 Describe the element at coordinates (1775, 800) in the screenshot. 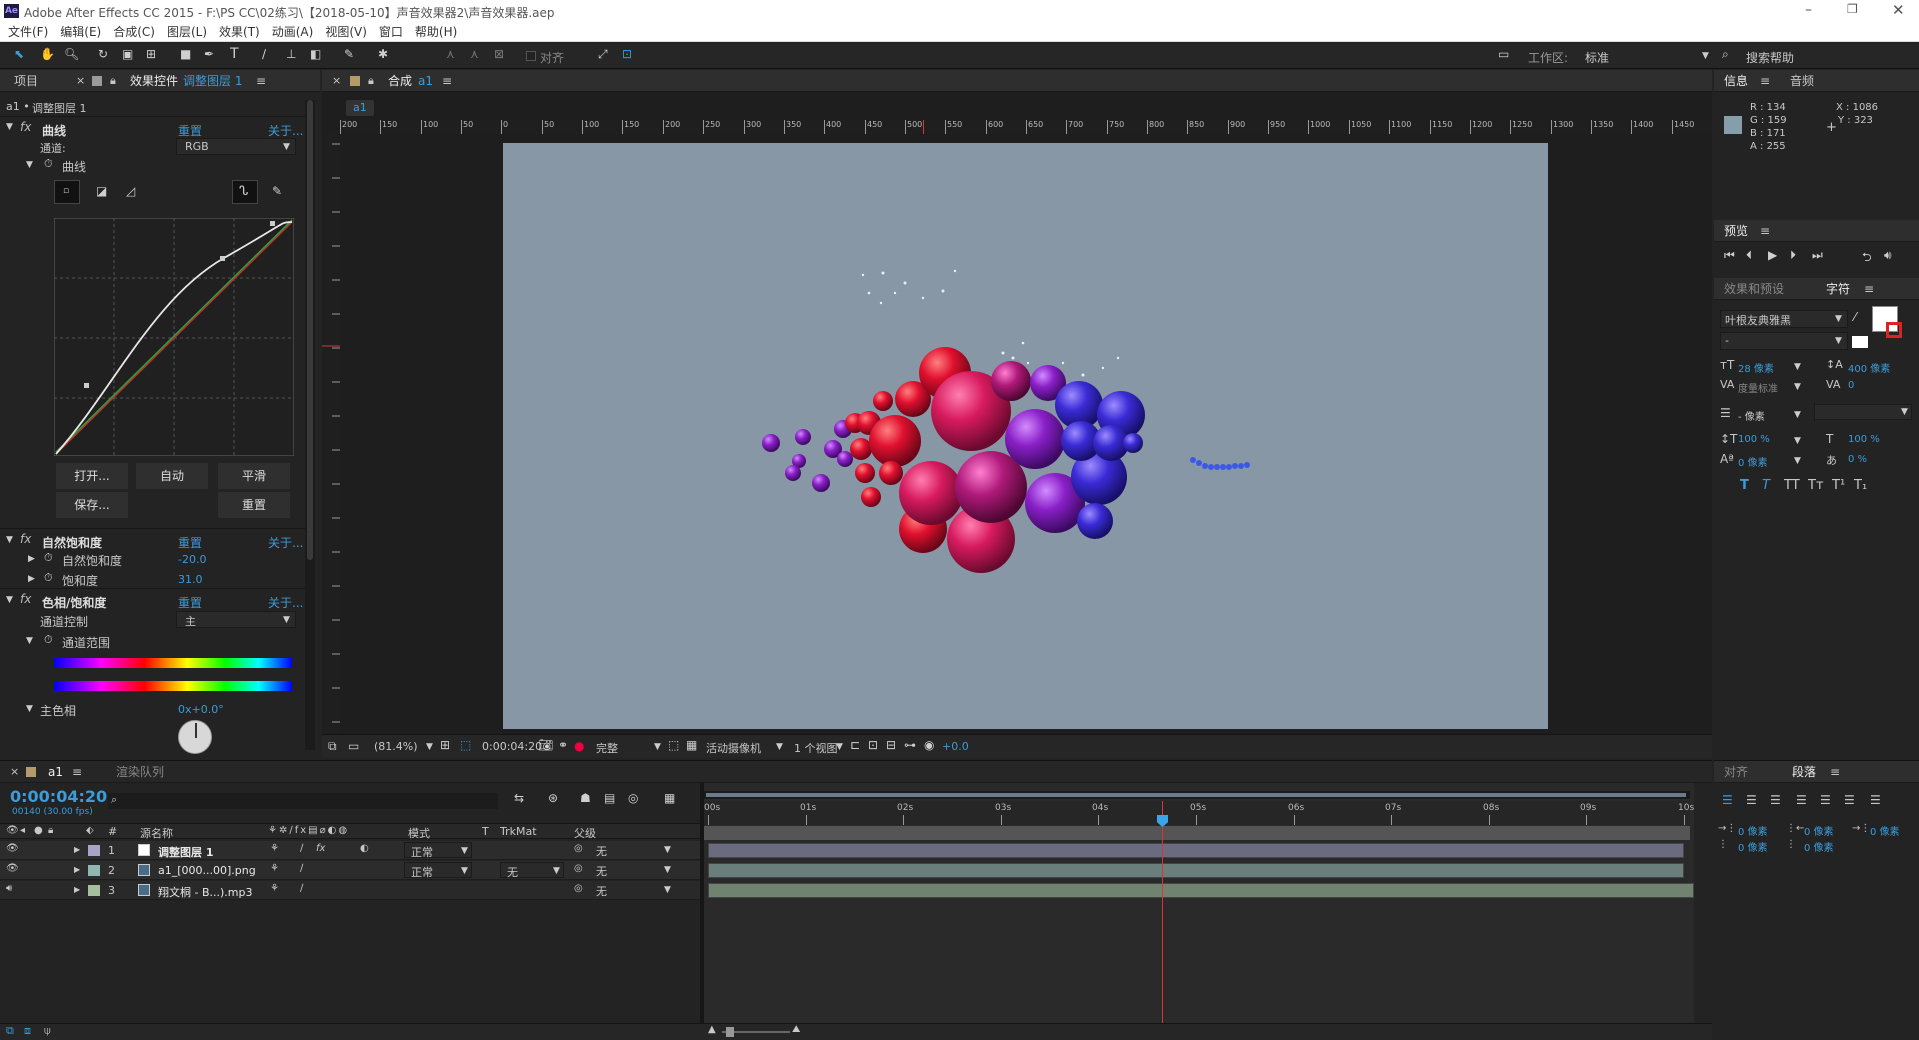

I see `align-right-icon: ☰` at that location.